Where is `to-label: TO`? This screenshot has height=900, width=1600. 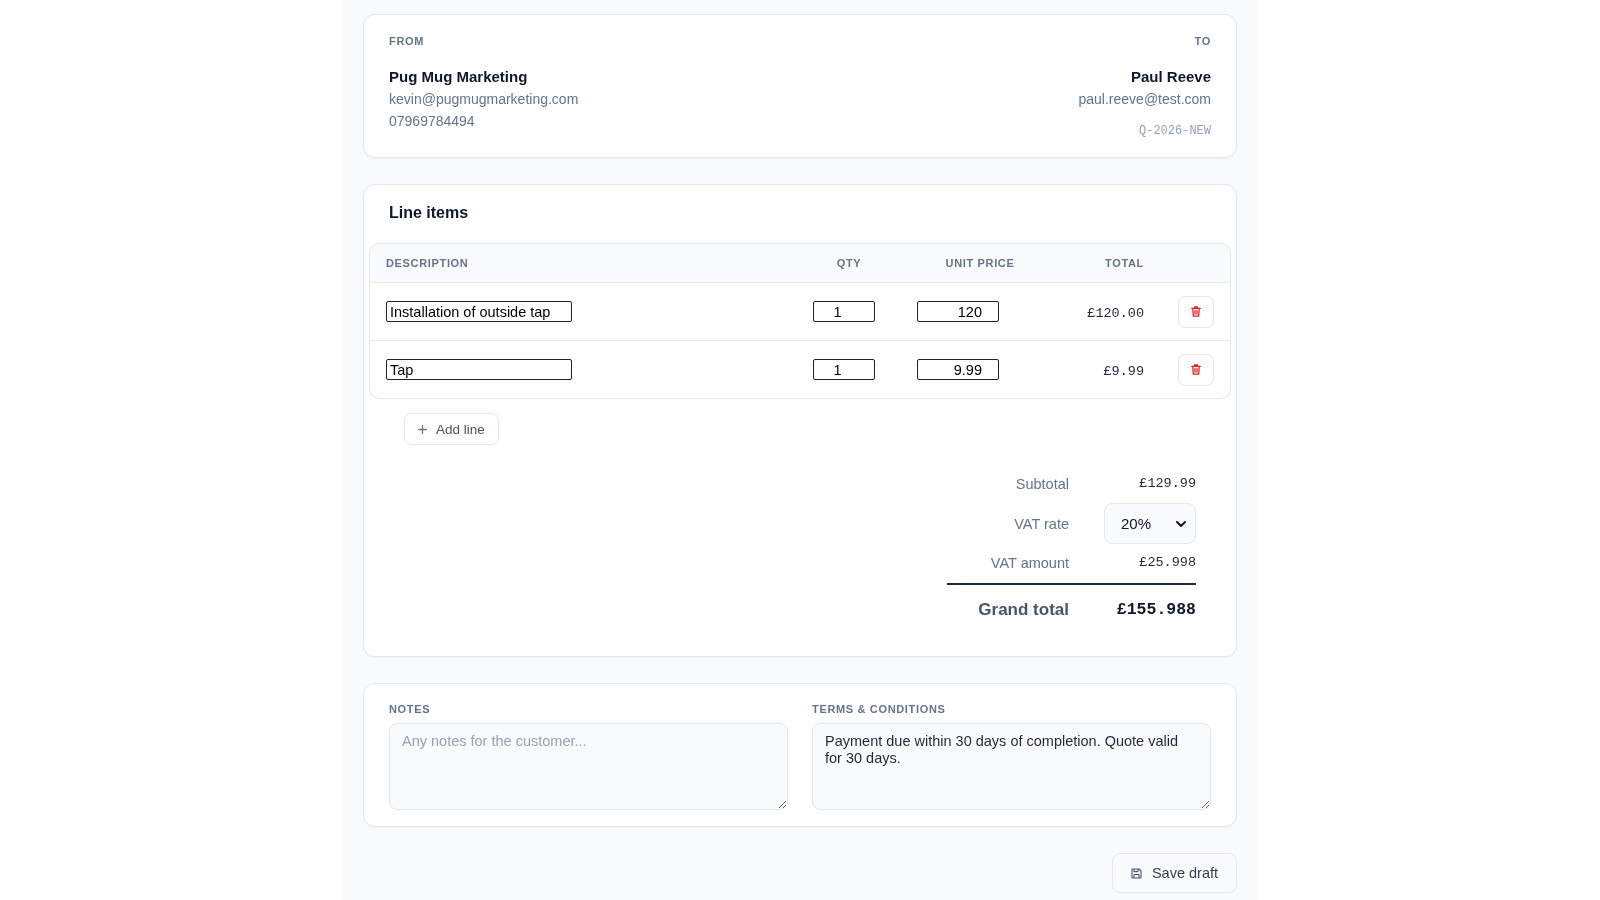 to-label: TO is located at coordinates (1202, 41).